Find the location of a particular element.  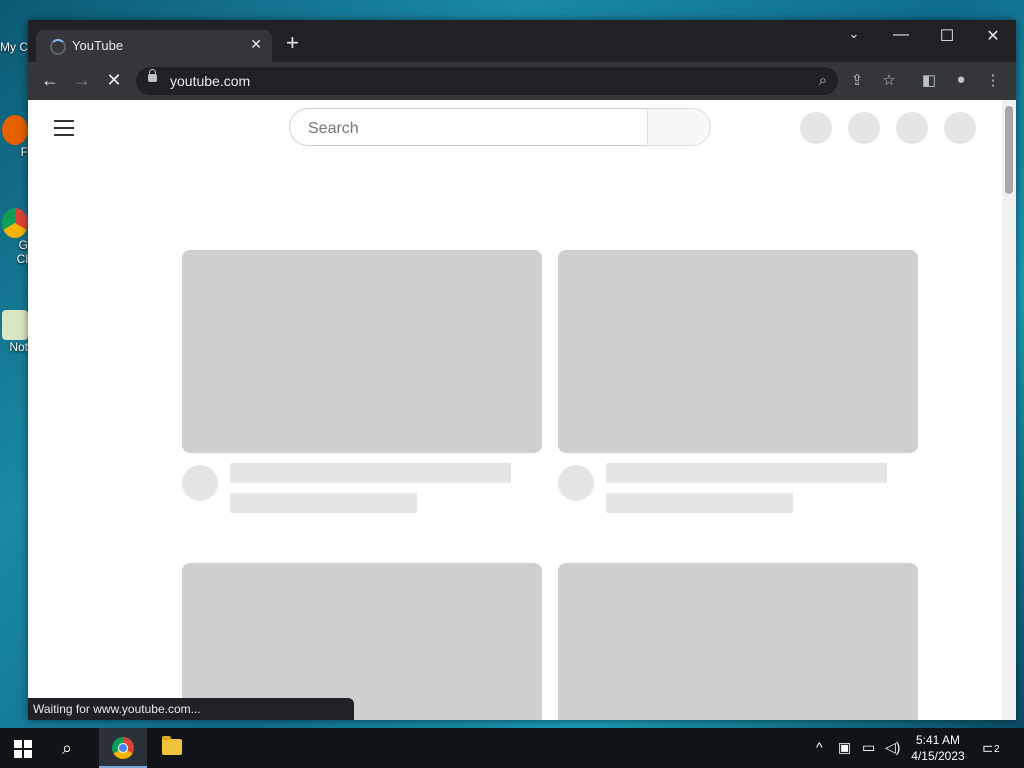

computer-icon is located at coordinates (15, 25).